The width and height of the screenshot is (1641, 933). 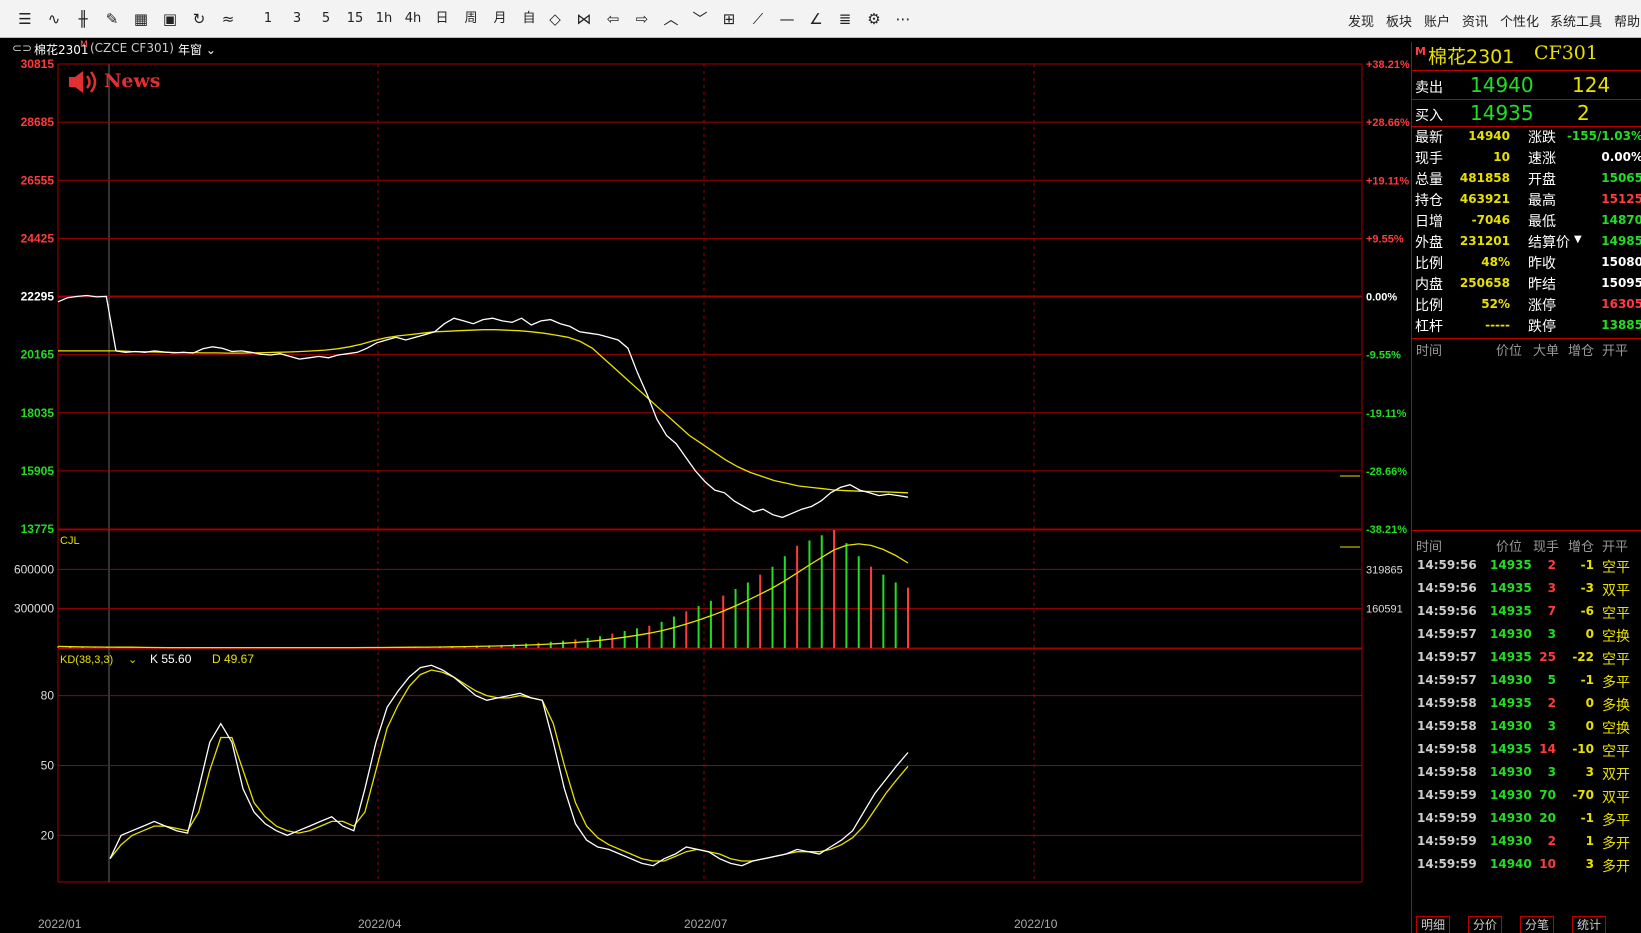 I want to click on tick-row: 14:59:58 14935 2 0 多换, so click(x=1526, y=706).